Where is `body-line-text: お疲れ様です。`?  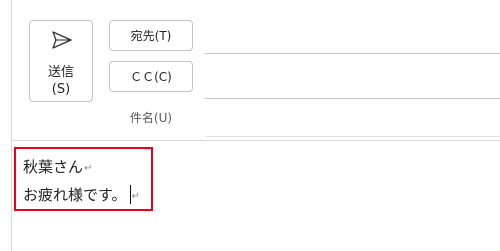
body-line-text: お疲れ様です。 is located at coordinates (75, 195).